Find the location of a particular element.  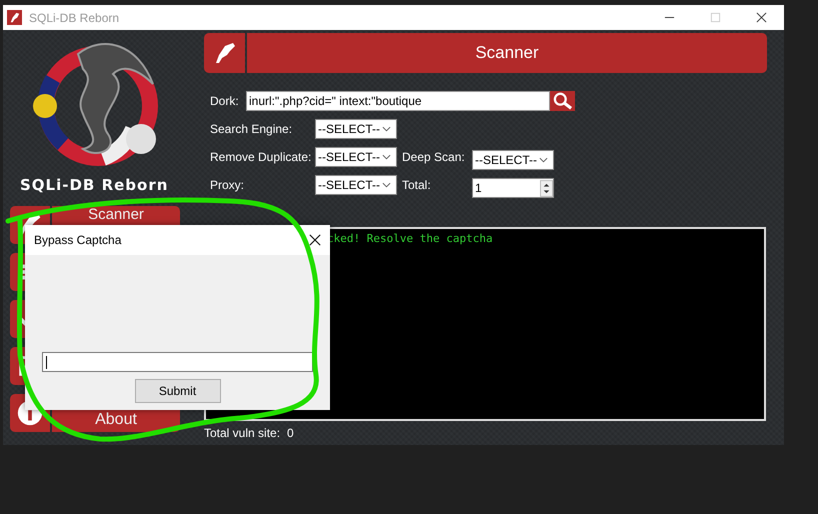

total-label: Total vuln site: is located at coordinates (242, 433).